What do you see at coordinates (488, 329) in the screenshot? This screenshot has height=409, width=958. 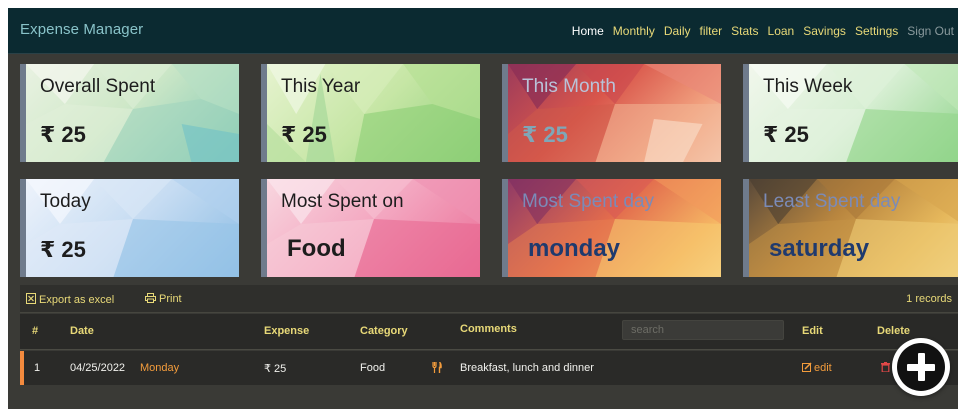 I see `col-header-comments: Comments` at bounding box center [488, 329].